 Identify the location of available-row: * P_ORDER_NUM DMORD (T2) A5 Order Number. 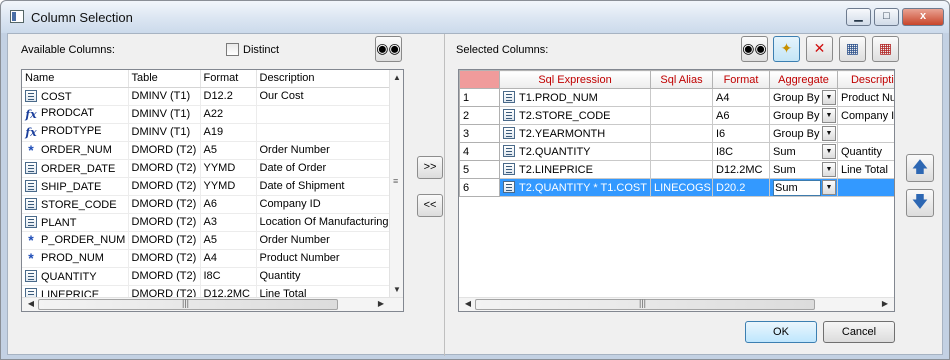
(206, 240).